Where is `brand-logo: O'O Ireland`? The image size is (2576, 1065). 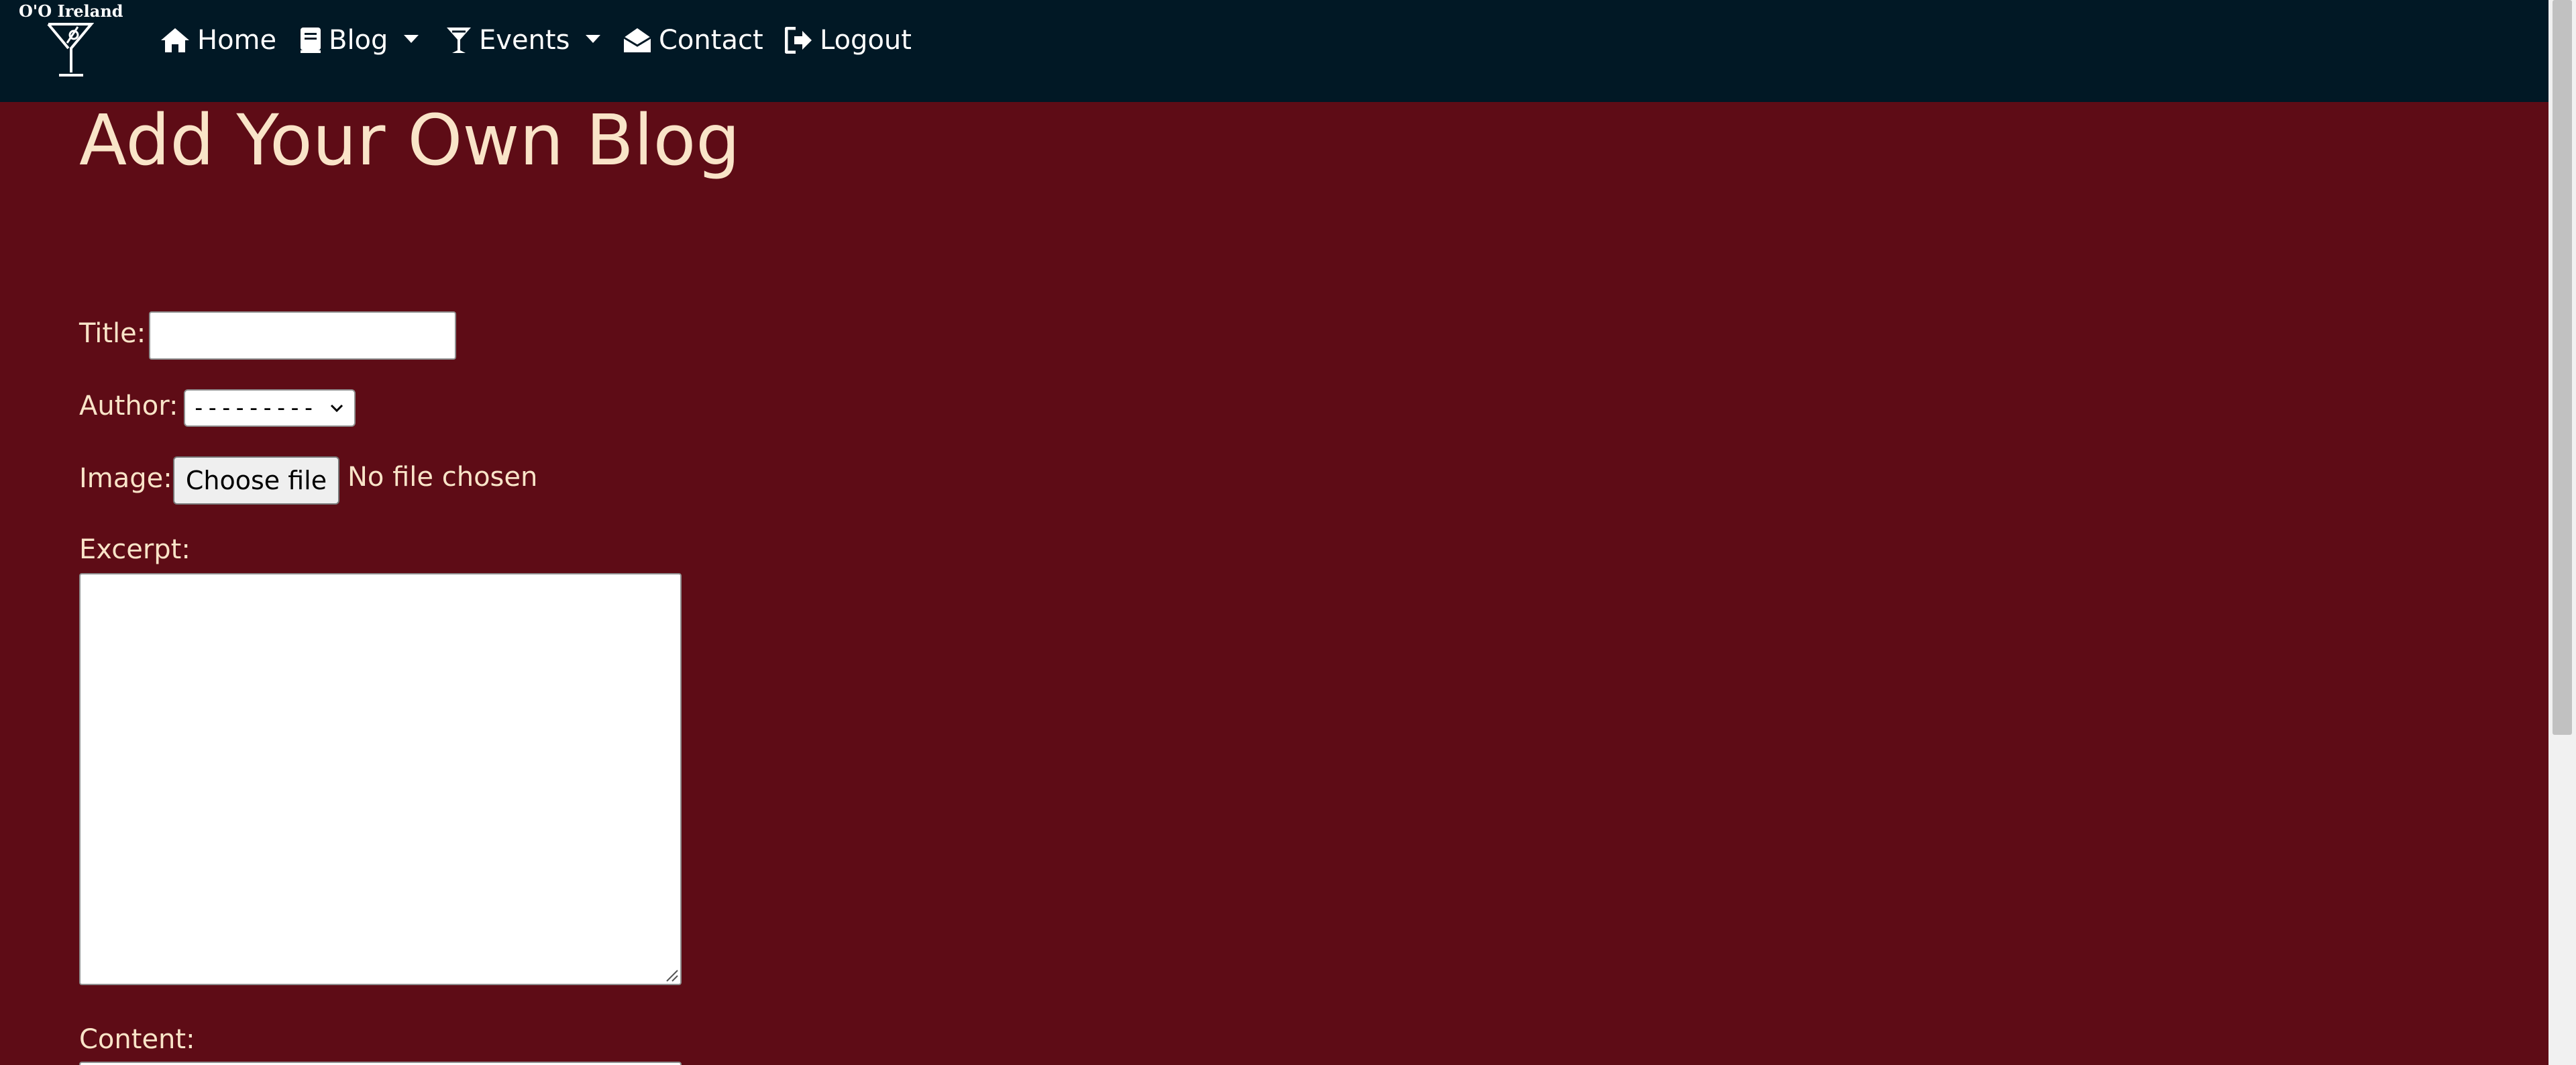 brand-logo: O'O Ireland is located at coordinates (71, 40).